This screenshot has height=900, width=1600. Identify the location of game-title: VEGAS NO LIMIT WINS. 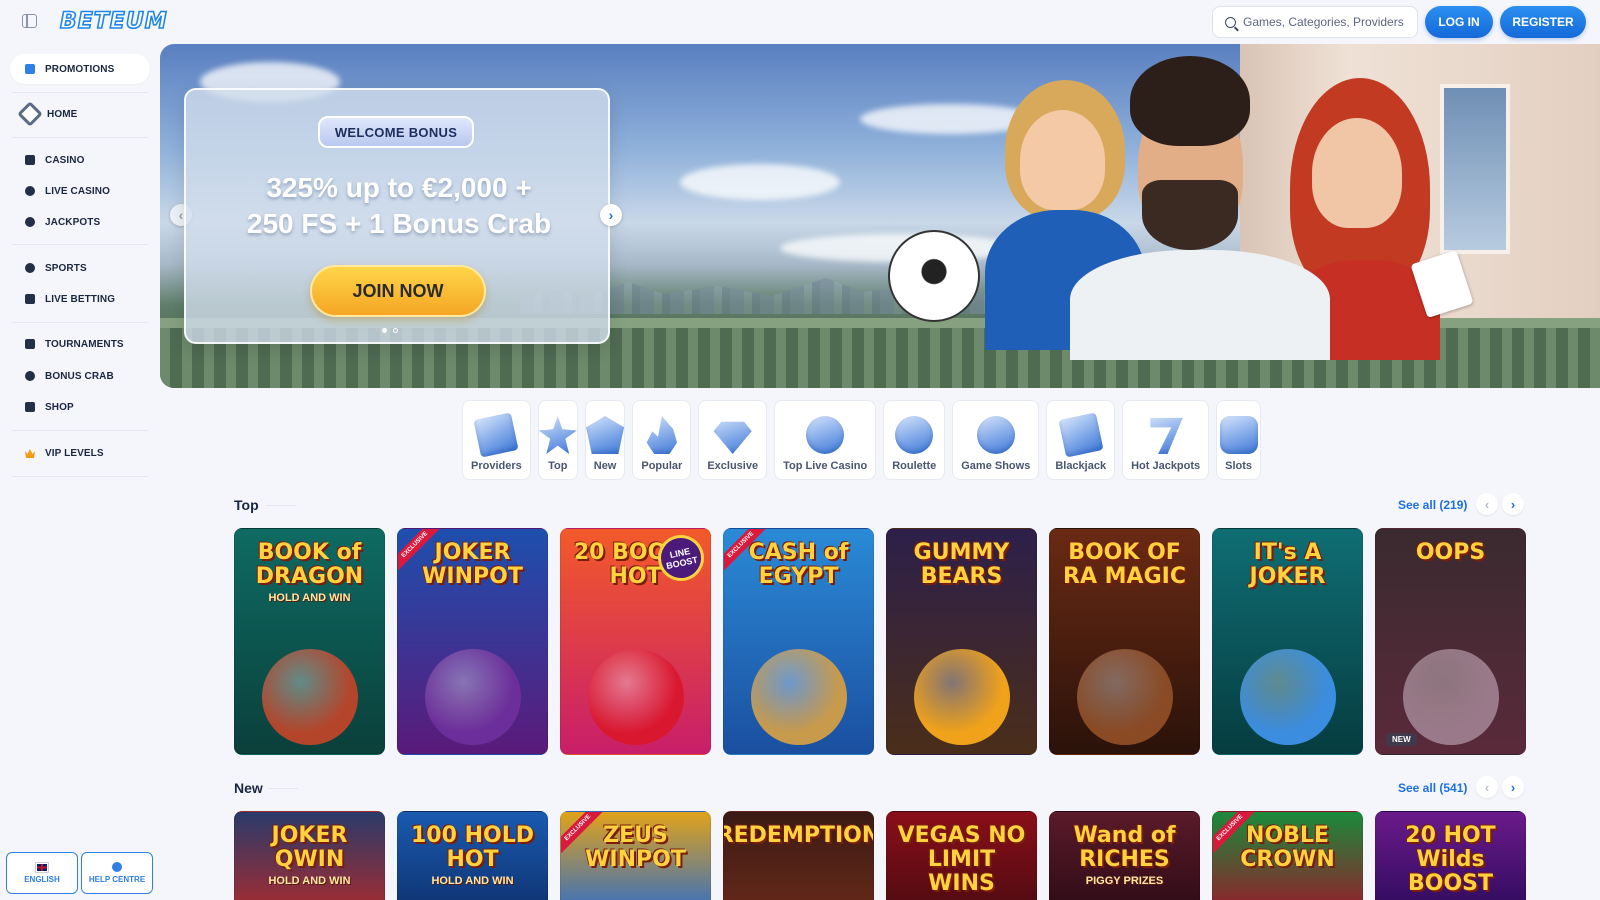
(961, 859).